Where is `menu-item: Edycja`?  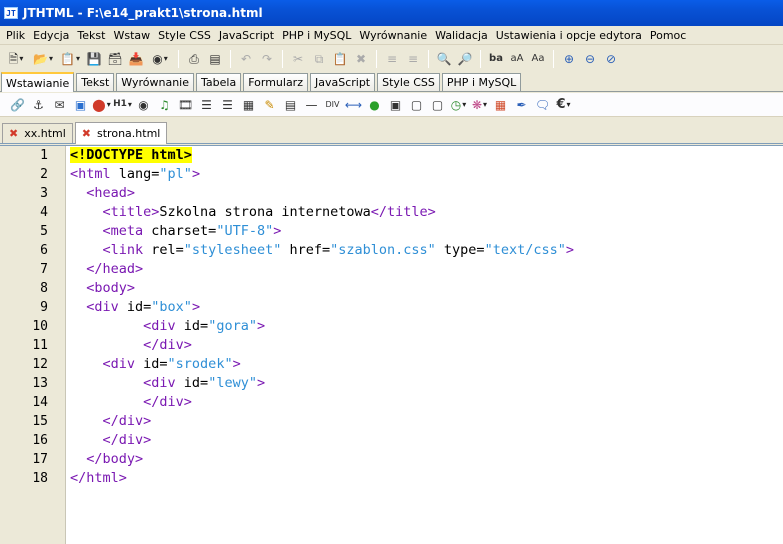
menu-item: Edycja is located at coordinates (51, 35).